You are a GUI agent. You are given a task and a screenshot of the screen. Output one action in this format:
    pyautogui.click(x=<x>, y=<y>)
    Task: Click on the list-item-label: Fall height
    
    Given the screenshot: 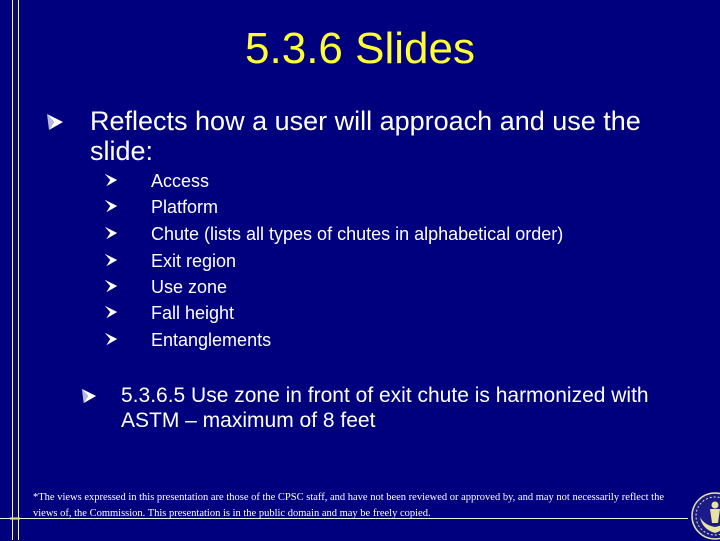 What is the action you would take?
    pyautogui.click(x=193, y=313)
    